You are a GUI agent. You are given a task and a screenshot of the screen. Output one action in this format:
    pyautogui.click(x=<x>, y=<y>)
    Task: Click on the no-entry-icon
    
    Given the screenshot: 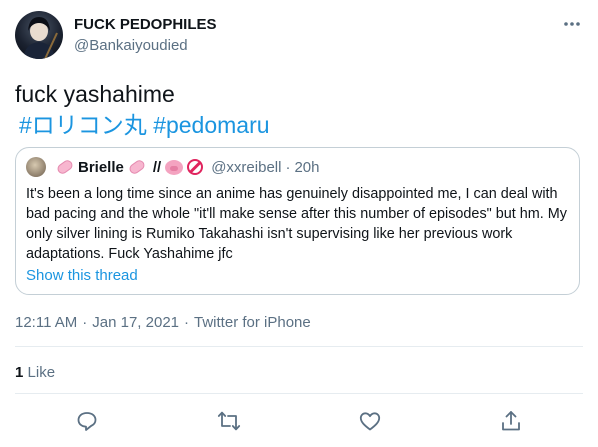 What is the action you would take?
    pyautogui.click(x=195, y=167)
    